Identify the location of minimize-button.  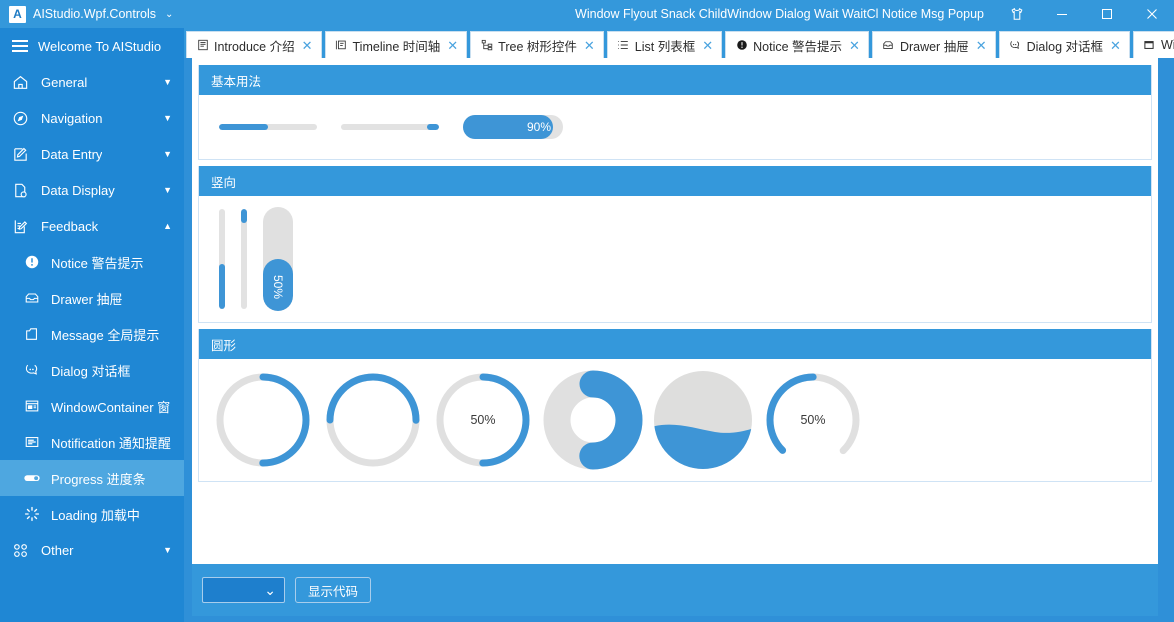
(1061, 14).